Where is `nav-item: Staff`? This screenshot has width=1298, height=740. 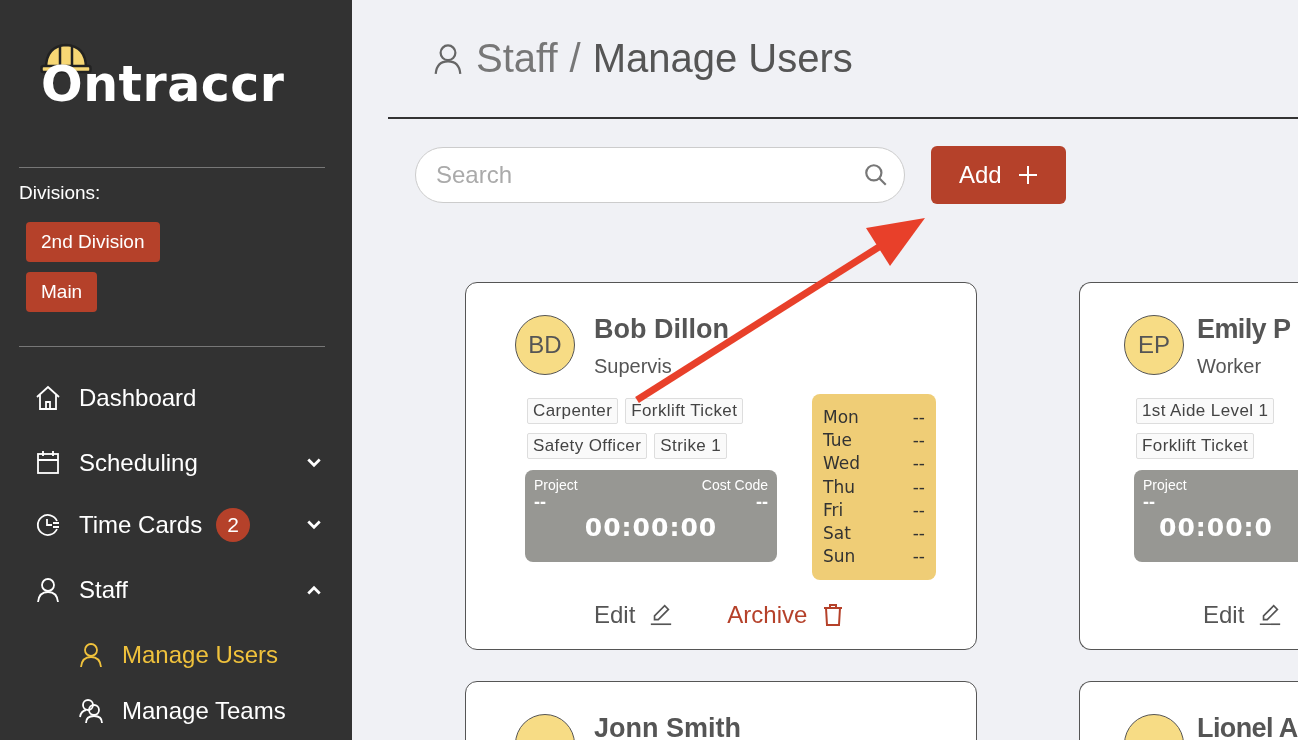 nav-item: Staff is located at coordinates (176, 590).